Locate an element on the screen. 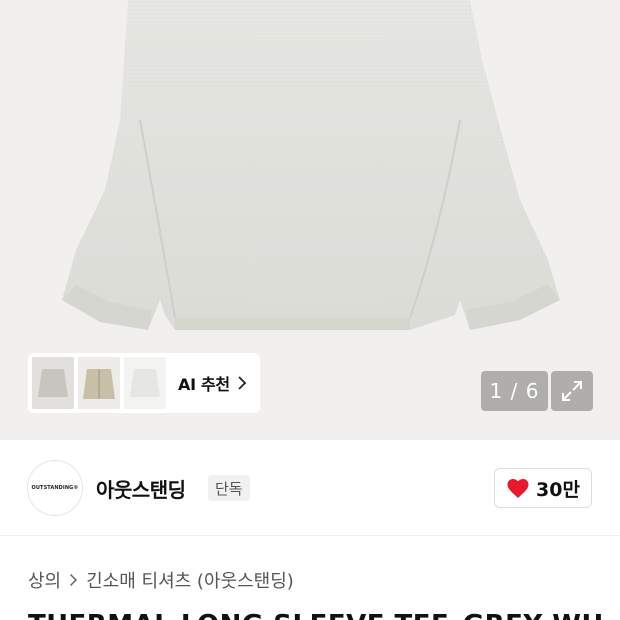  breadcrumb-item-subcategory: 긴소매 티셔츠 (아웃스탠딩) is located at coordinates (190, 580).